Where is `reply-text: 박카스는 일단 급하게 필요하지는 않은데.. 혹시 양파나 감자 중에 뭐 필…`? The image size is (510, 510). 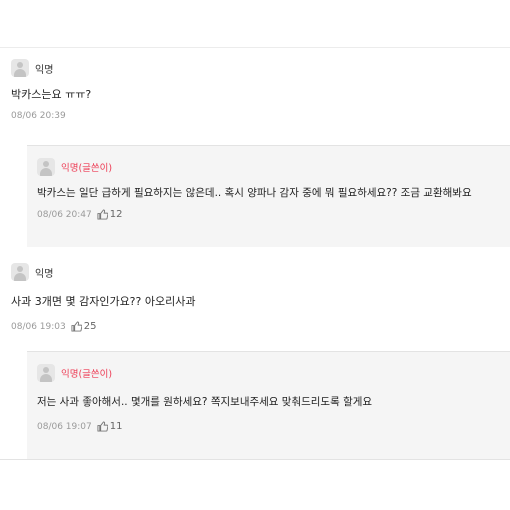
reply-text: 박카스는 일단 급하게 필요하지는 않은데.. 혹시 양파나 감자 중에 뭐 필… is located at coordinates (254, 193).